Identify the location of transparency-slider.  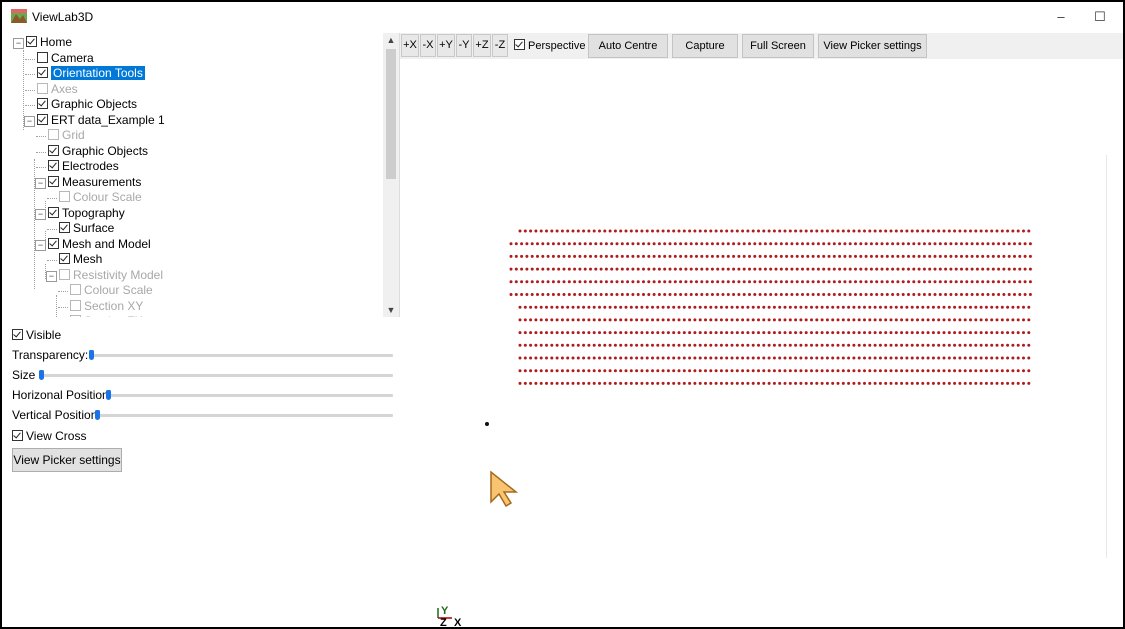
(241, 355).